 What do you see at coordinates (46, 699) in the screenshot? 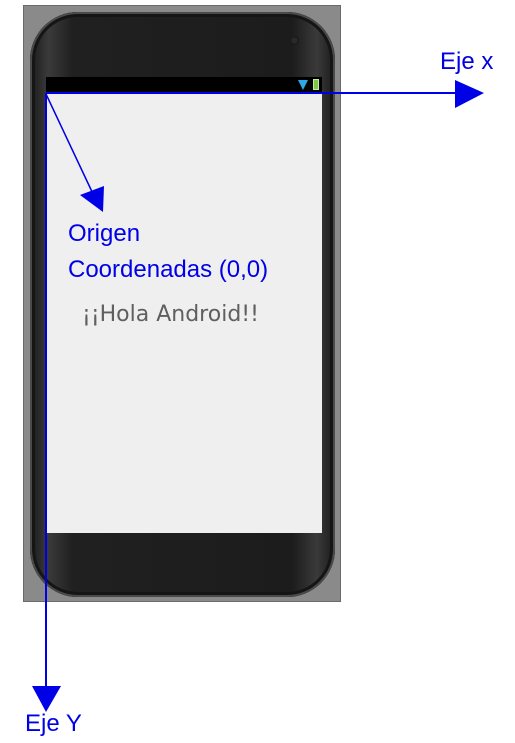
I see `y-axis-arrowhead` at bounding box center [46, 699].